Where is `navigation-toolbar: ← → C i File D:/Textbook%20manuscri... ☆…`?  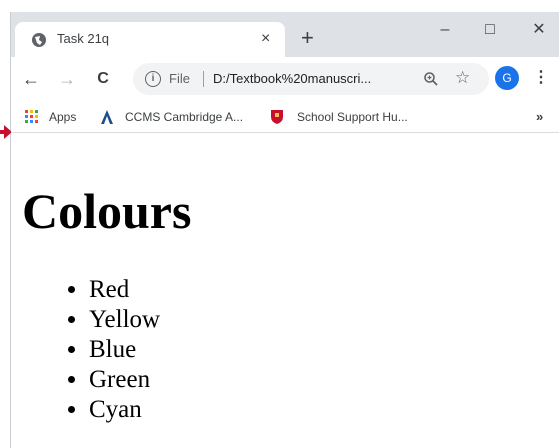
navigation-toolbar: ← → C i File D:/Textbook%20manuscri... ☆… is located at coordinates (285, 79).